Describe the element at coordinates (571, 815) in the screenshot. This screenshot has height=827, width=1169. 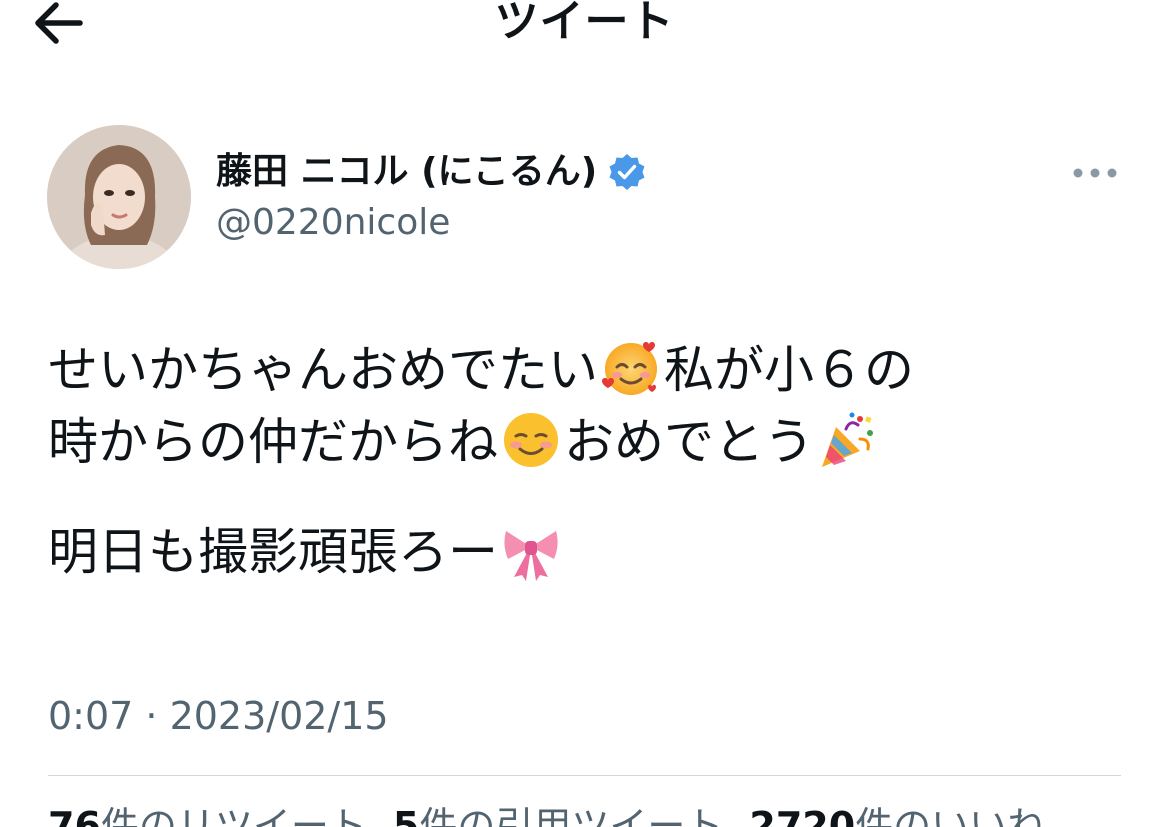
I see `quotes-label: 件の引用ツイート` at that location.